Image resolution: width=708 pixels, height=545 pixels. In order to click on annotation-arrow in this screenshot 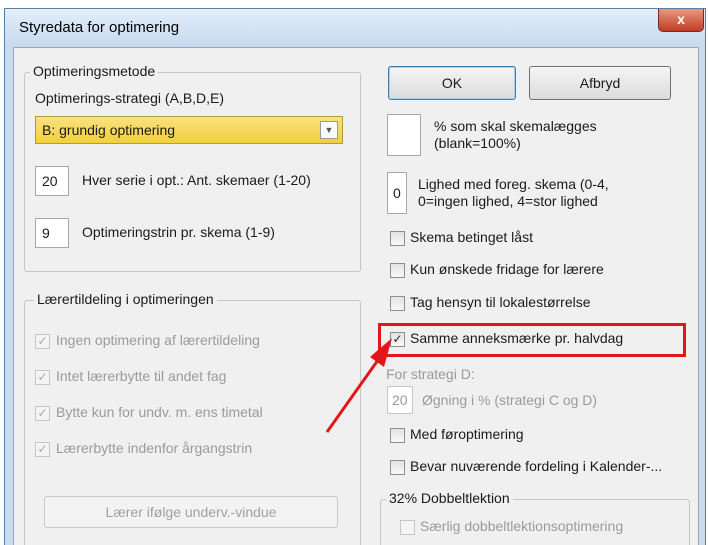, I will do `click(358, 385)`.